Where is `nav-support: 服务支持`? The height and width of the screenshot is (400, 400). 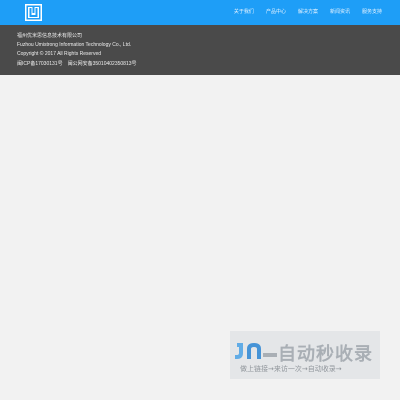 nav-support: 服务支持 is located at coordinates (372, 12).